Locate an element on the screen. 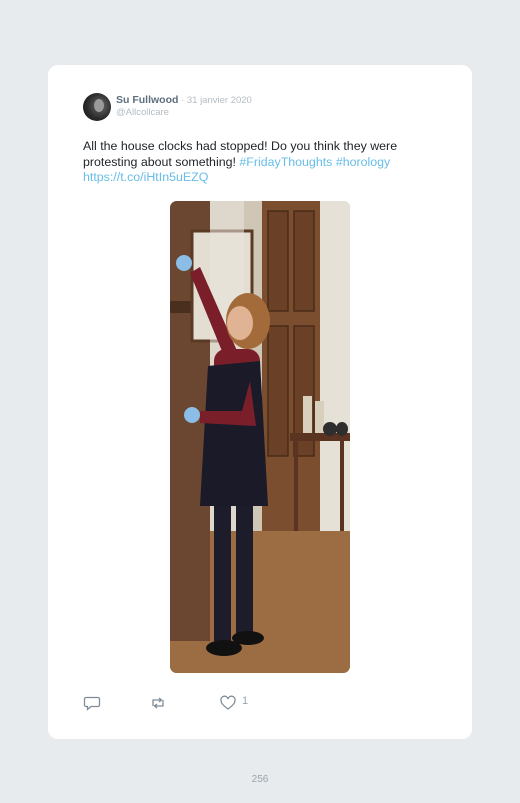  like-button is located at coordinates (228, 703).